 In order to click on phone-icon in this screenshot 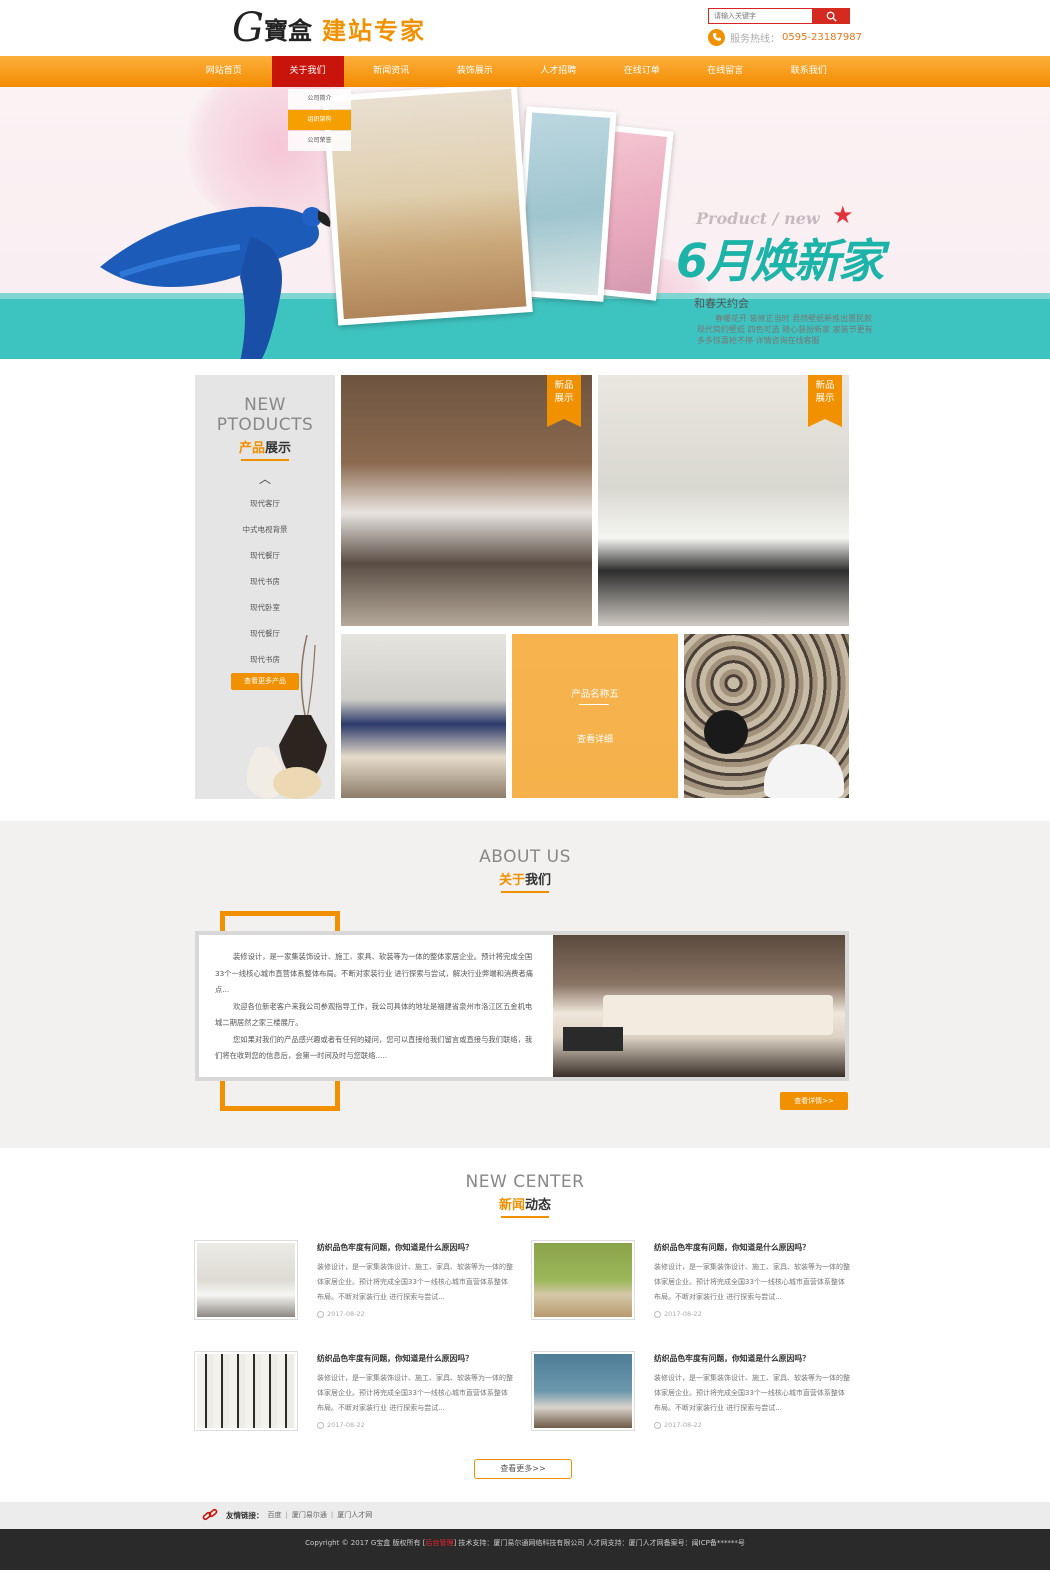, I will do `click(716, 37)`.